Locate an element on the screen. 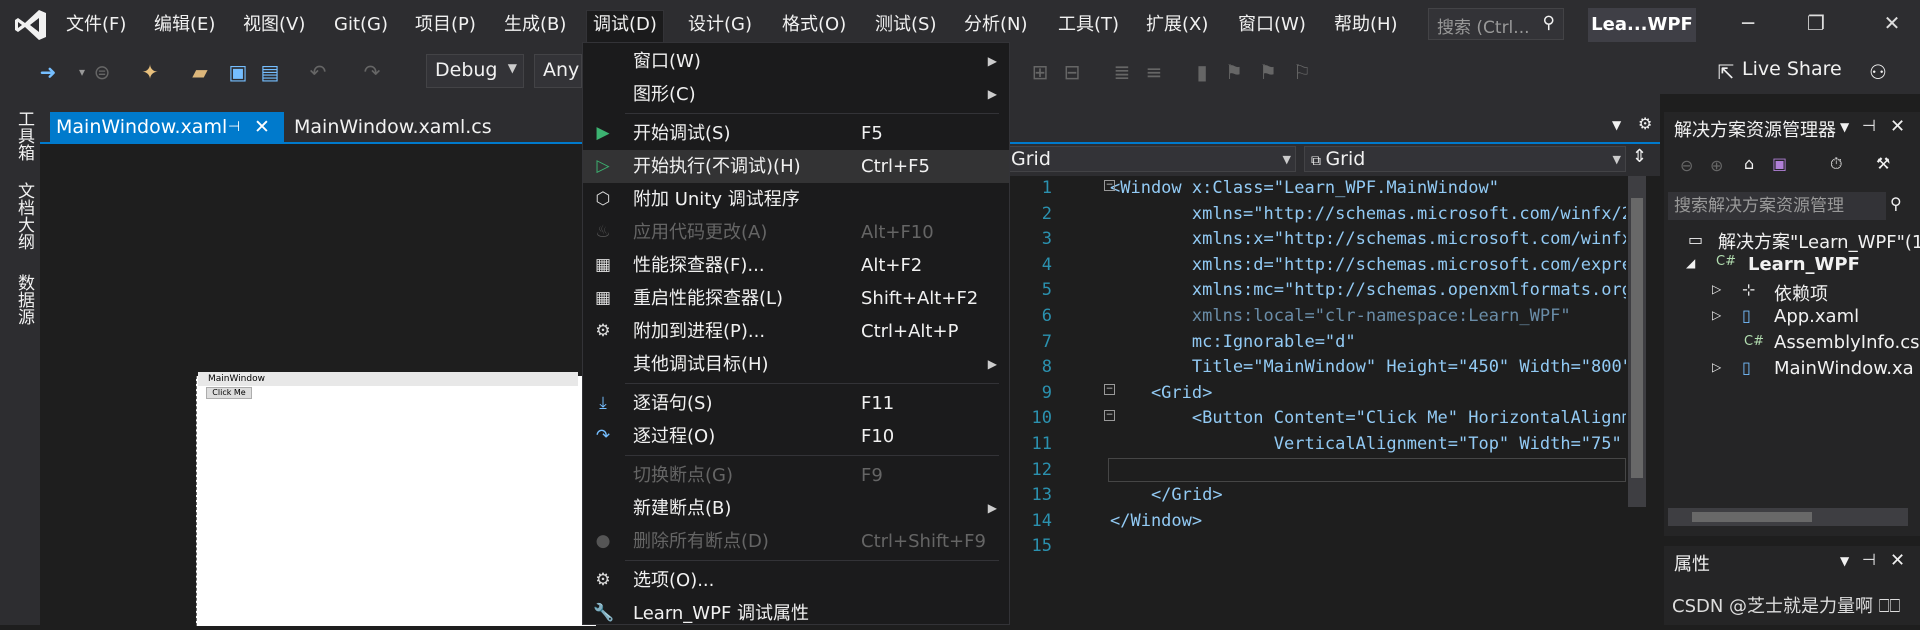 This screenshot has width=1920, height=630. debug-menu-item: ▦ 性能探查器(F)... Alt+F2 is located at coordinates (796, 265).